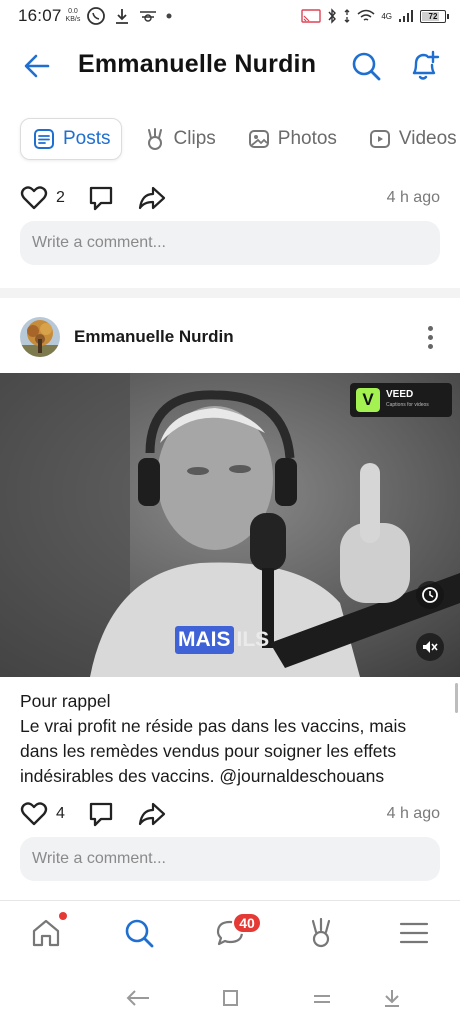 The image size is (460, 1024). Describe the element at coordinates (311, 16) in the screenshot. I see `cast-icon` at that location.